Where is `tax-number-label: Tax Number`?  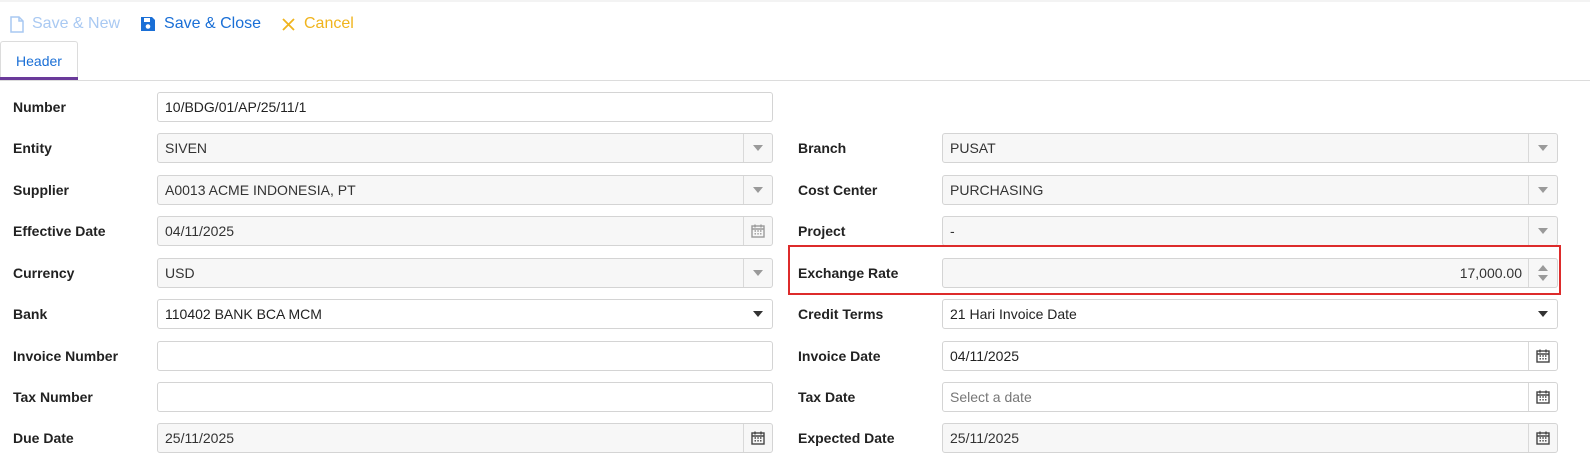
tax-number-label: Tax Number is located at coordinates (53, 397).